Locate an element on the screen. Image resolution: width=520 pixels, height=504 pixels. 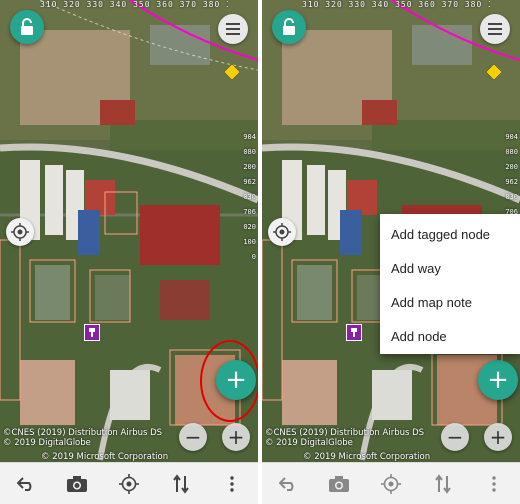
menu-item-add-map-note: Add map note is located at coordinates (450, 303).